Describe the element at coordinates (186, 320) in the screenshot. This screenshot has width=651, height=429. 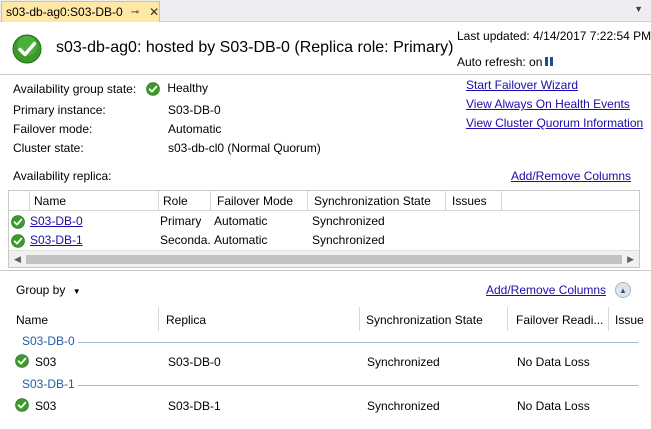
I see `db-col-header-replica: Replica` at that location.